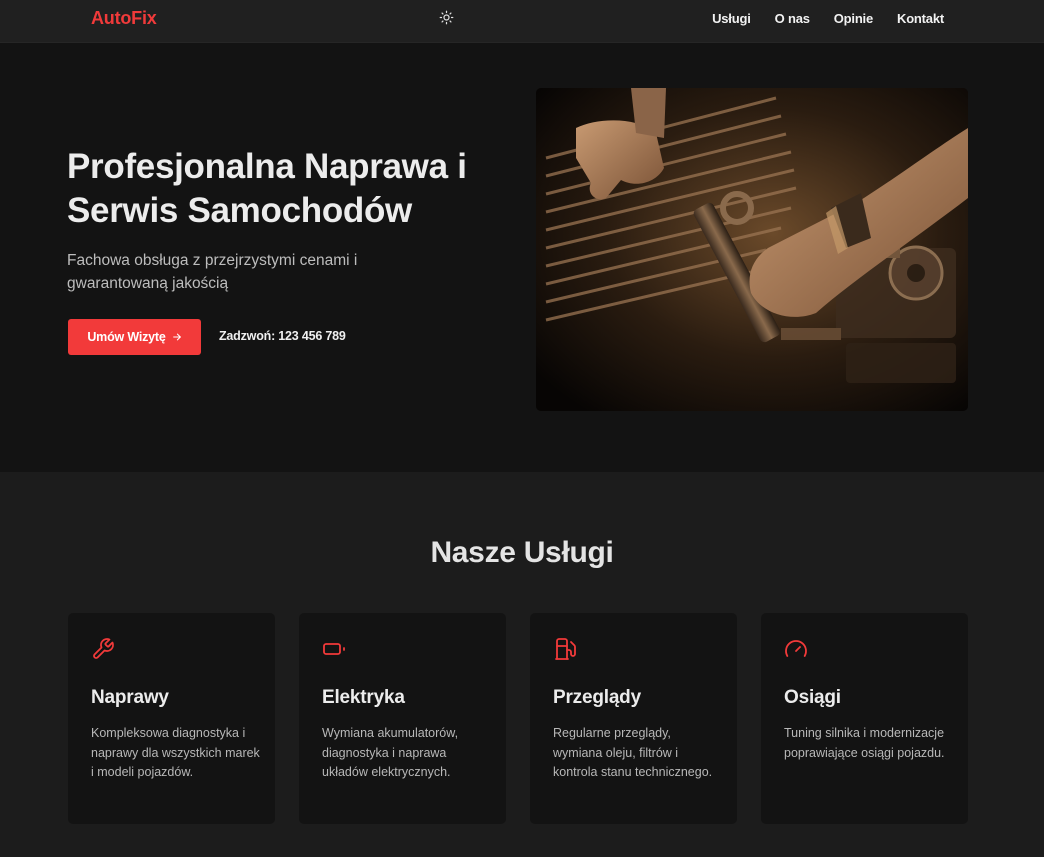 This screenshot has width=1044, height=857. What do you see at coordinates (731, 18) in the screenshot?
I see `nav-link-uslugi: Usługi` at bounding box center [731, 18].